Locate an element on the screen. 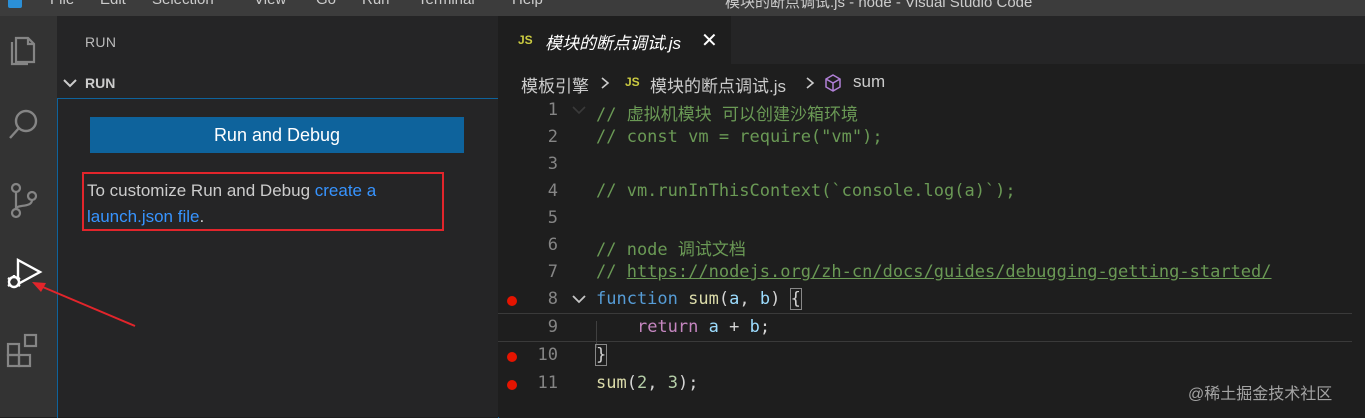  matched-bracket: } is located at coordinates (601, 355).